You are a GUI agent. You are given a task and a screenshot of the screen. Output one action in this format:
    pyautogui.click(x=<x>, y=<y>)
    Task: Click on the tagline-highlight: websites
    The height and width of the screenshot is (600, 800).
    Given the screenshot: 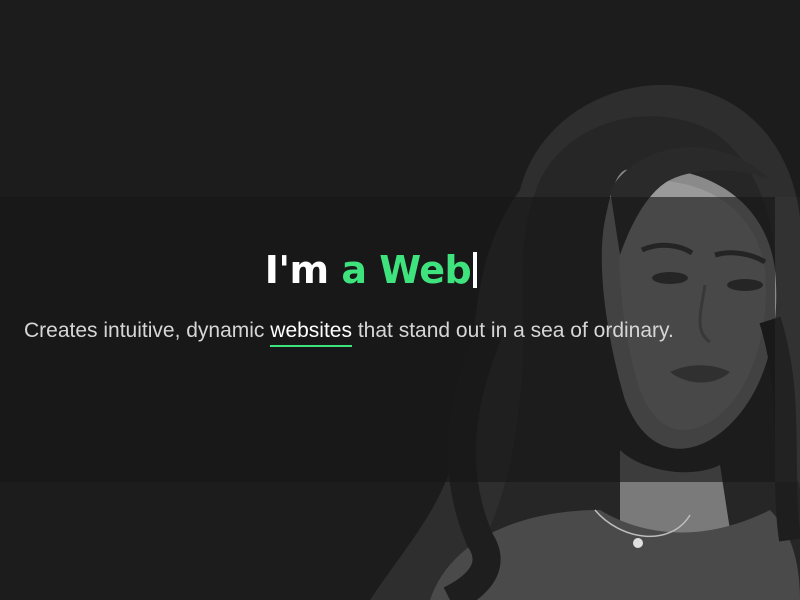 What is the action you would take?
    pyautogui.click(x=311, y=333)
    